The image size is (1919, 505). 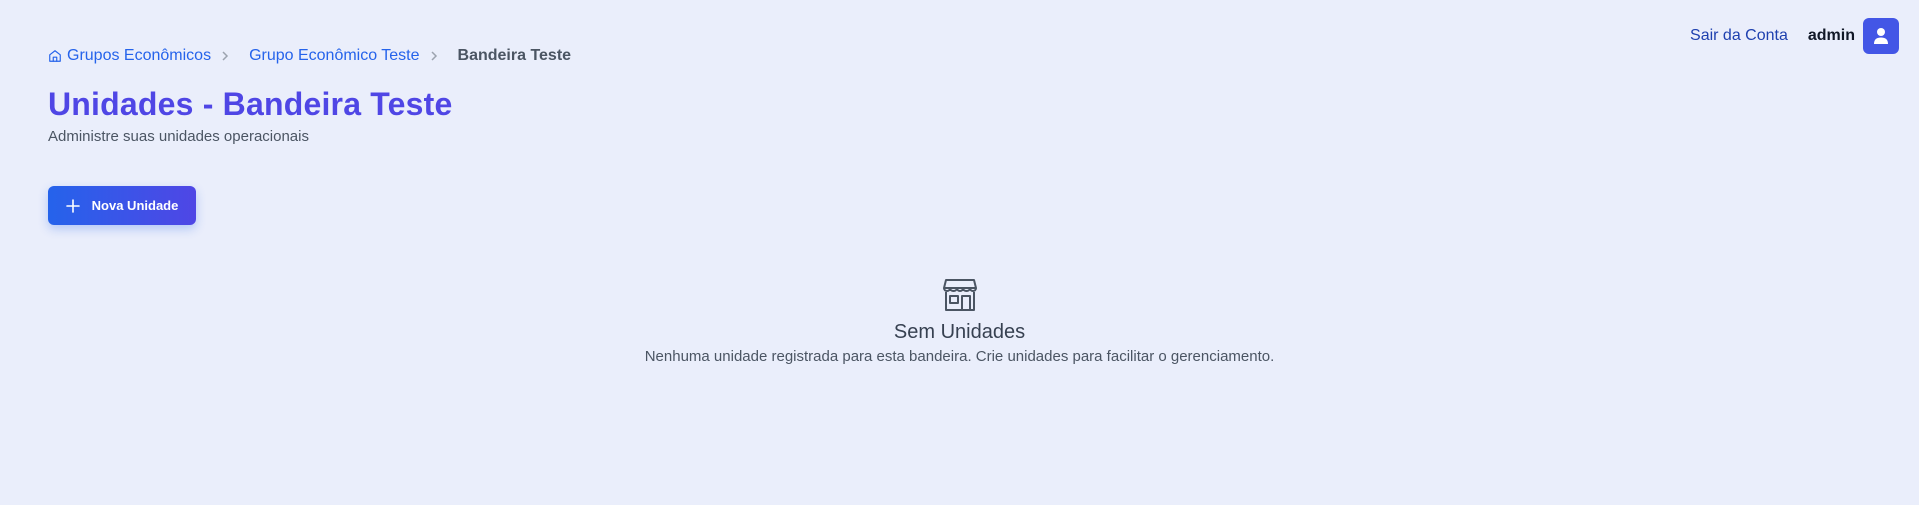 I want to click on page-title: Unidades - Bandeira Teste, so click(x=250, y=104).